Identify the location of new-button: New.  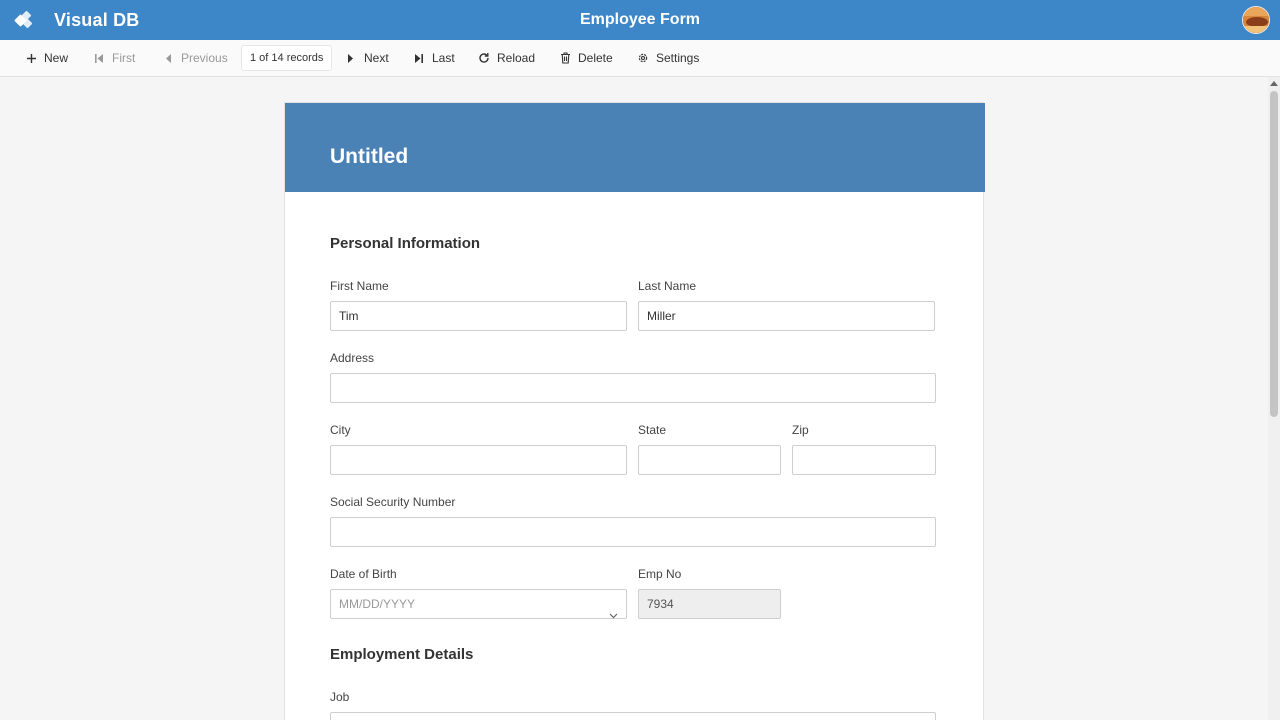
(46, 58).